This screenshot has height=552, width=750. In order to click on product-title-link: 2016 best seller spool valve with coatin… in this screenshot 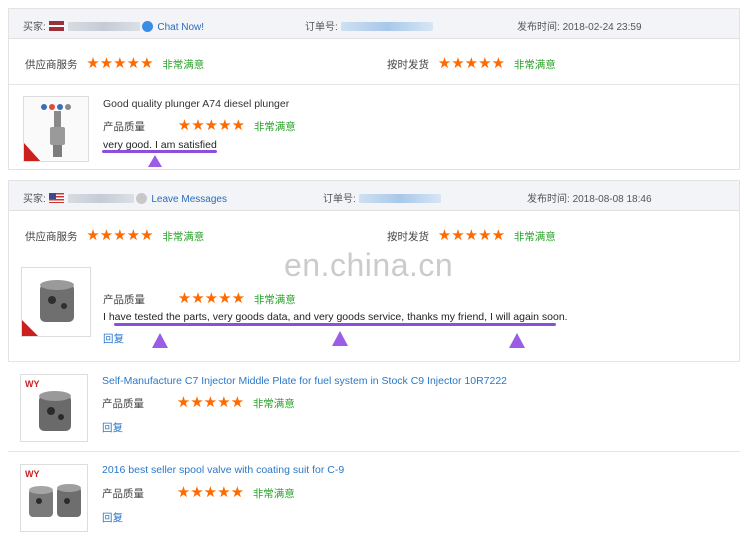, I will do `click(223, 470)`.